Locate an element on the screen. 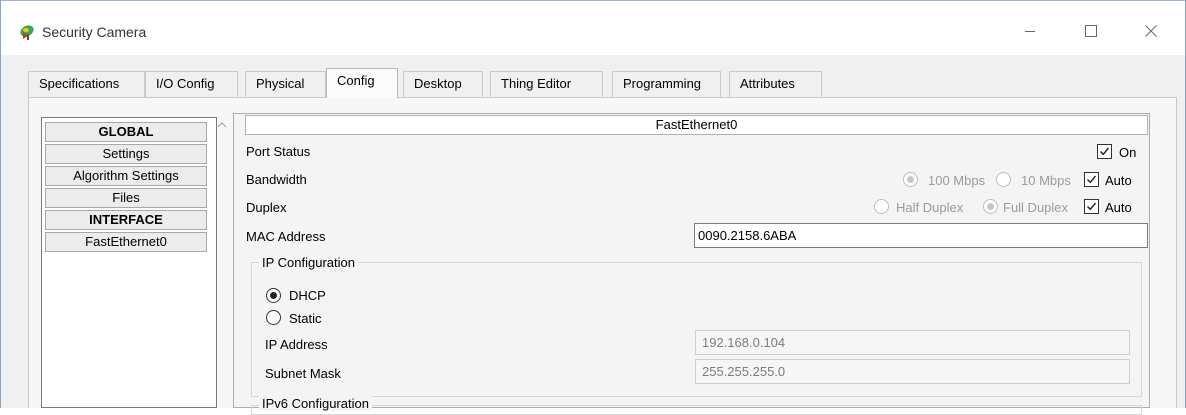 The height and width of the screenshot is (415, 1186). sidebar-item-label: Algorithm Settings is located at coordinates (126, 175).